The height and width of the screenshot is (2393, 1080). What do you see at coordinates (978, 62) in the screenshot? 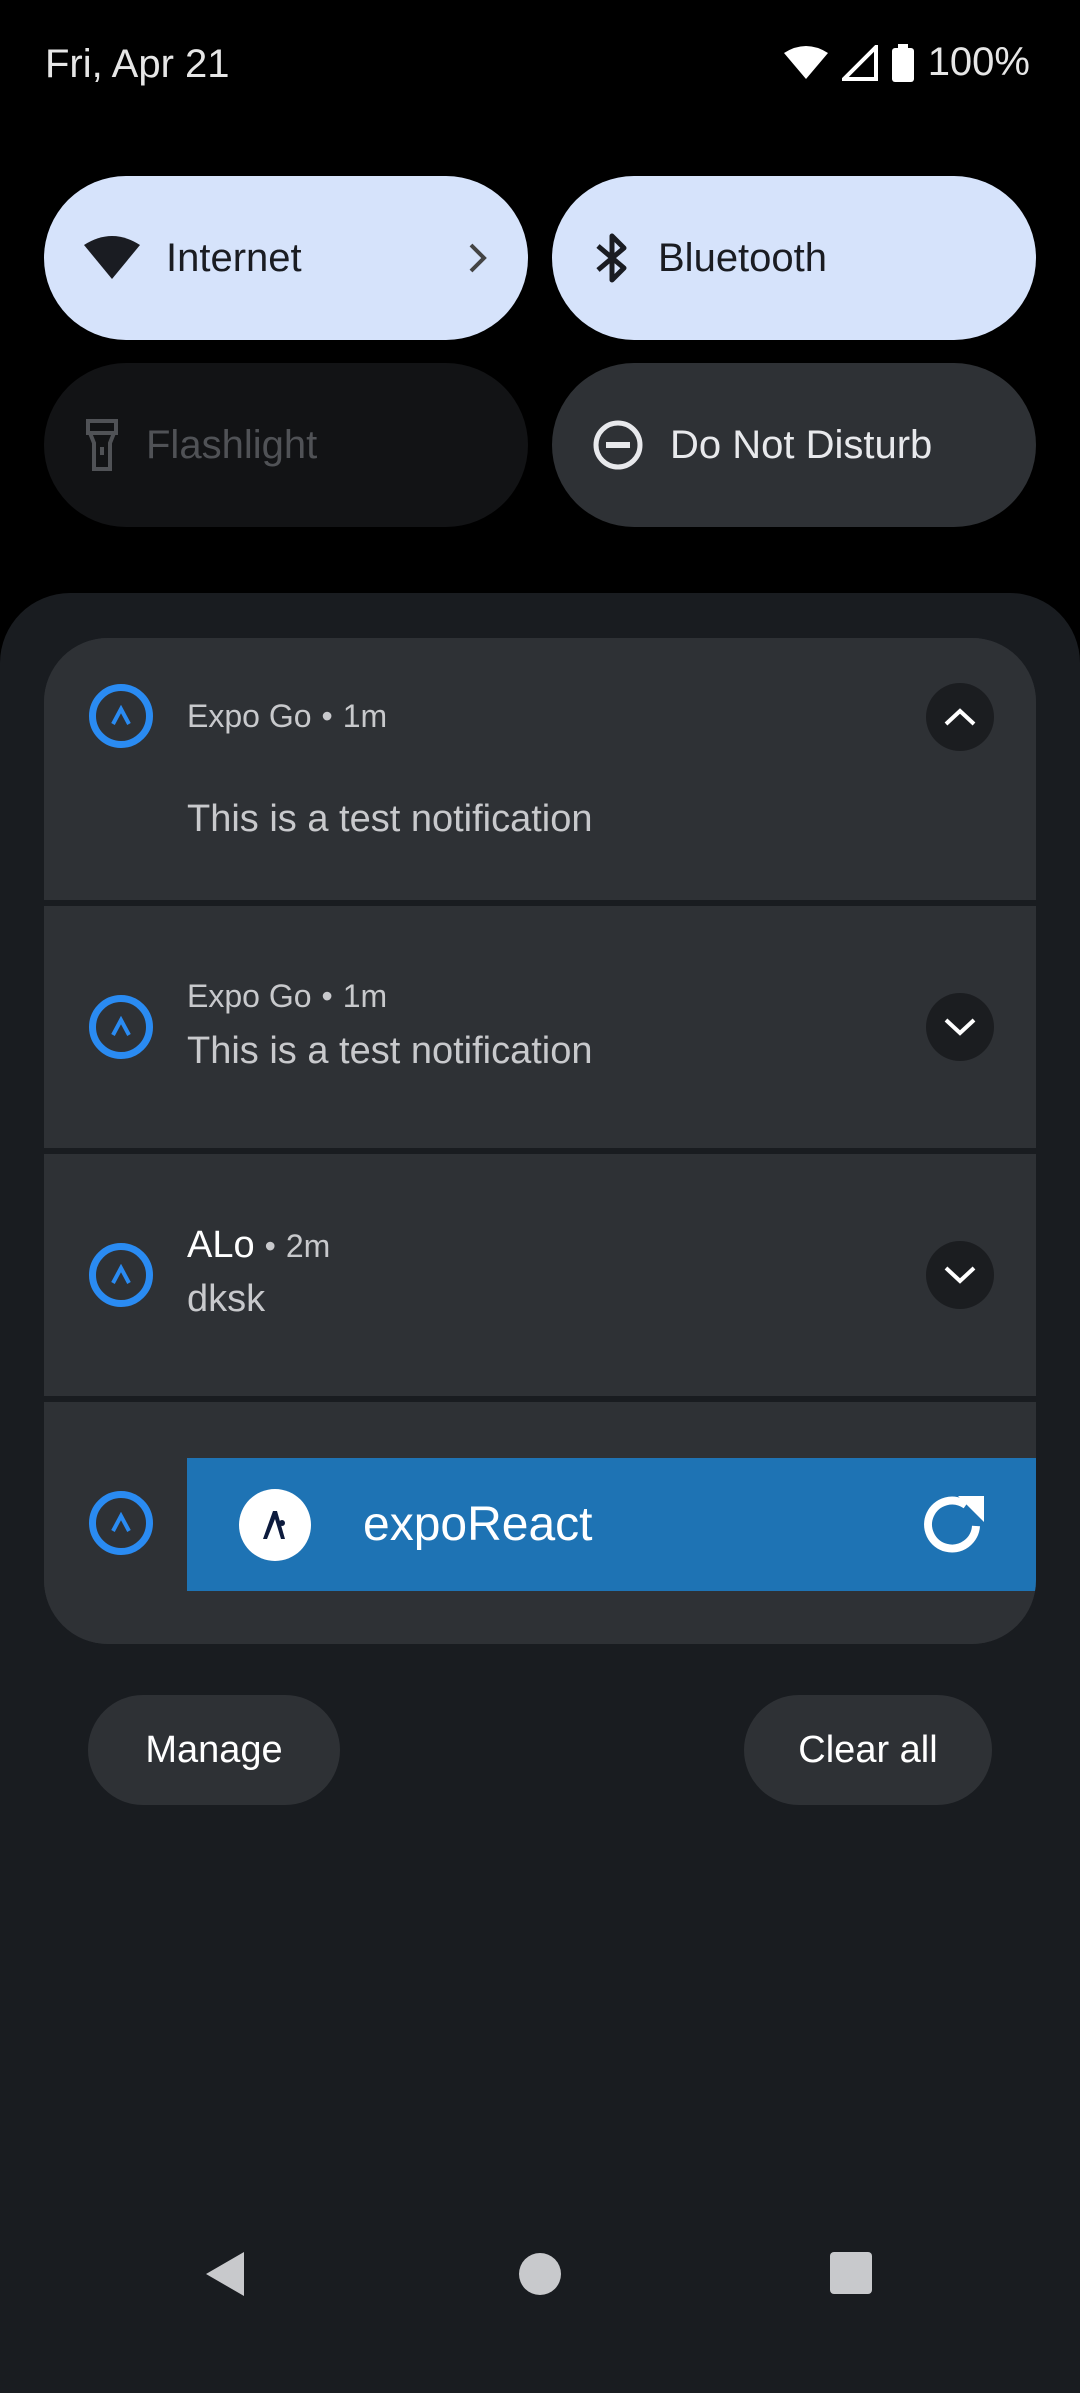
I see `battery-percent: 100%` at bounding box center [978, 62].